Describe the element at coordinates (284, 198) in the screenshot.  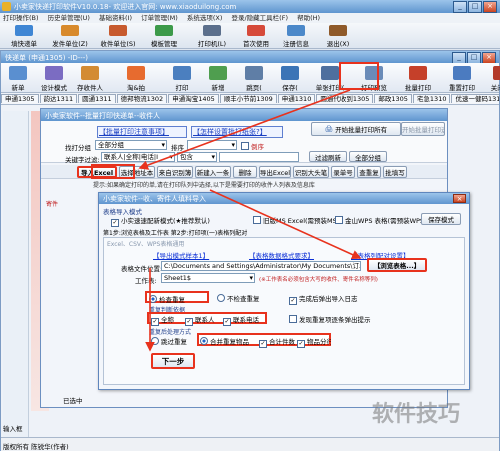
I see `import-title-bar: 小卖家软件--收、寄件人填料导入 ×` at that location.